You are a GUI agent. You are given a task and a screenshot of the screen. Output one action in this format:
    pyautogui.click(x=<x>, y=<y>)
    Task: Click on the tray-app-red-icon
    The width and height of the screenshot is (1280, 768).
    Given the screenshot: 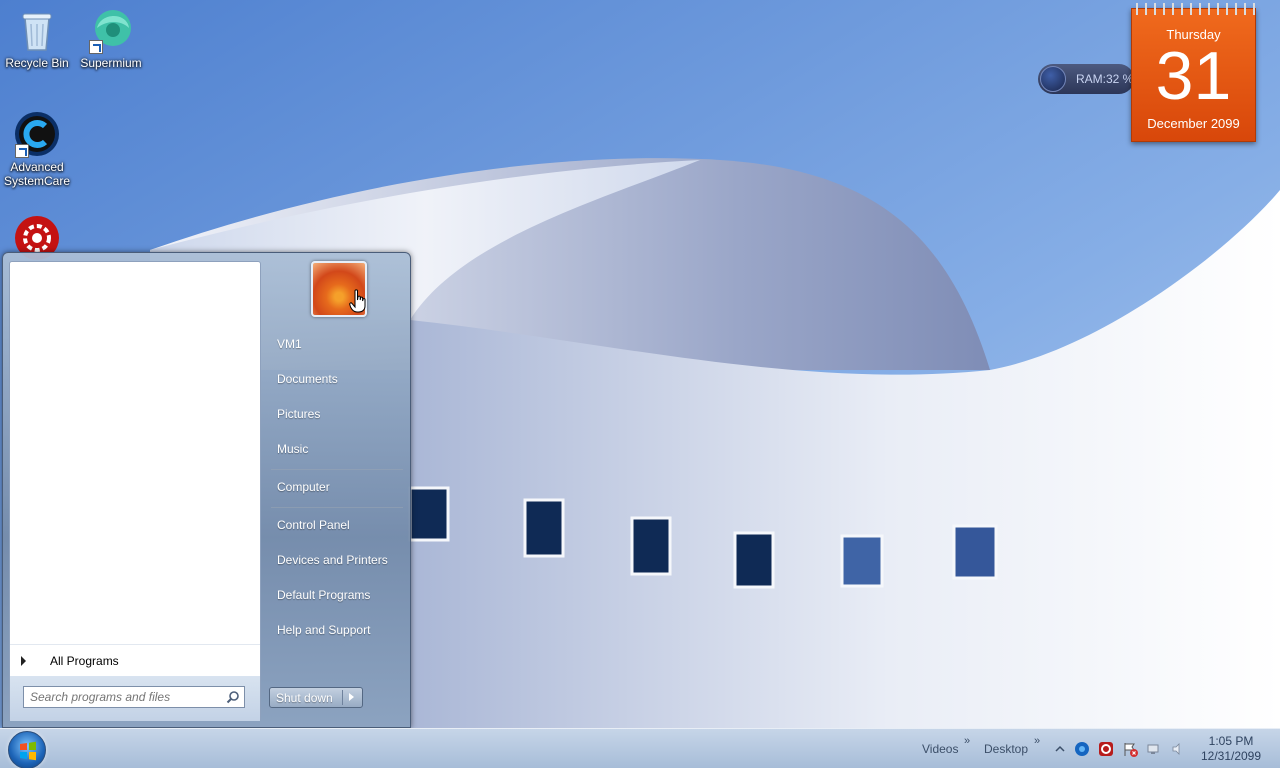 What is the action you would take?
    pyautogui.click(x=1106, y=749)
    